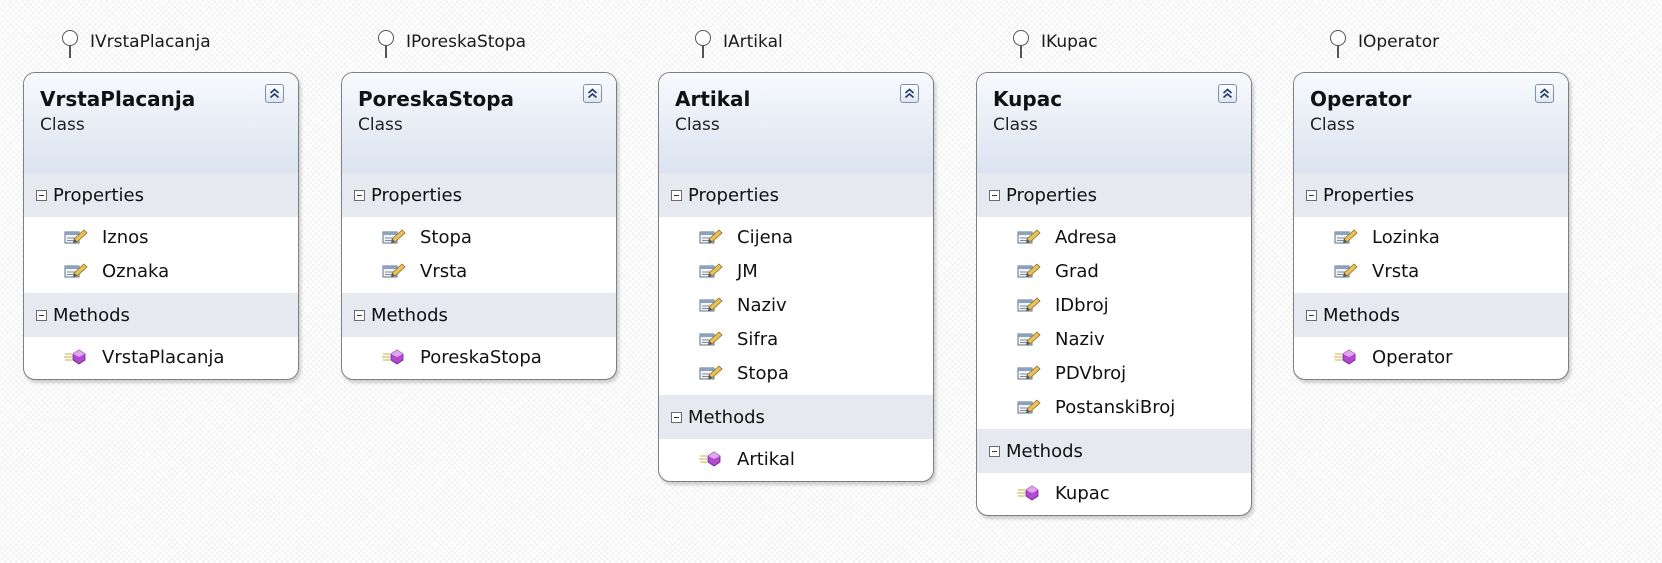 The width and height of the screenshot is (1662, 563). What do you see at coordinates (1114, 305) in the screenshot?
I see `property-item: IDbroj` at bounding box center [1114, 305].